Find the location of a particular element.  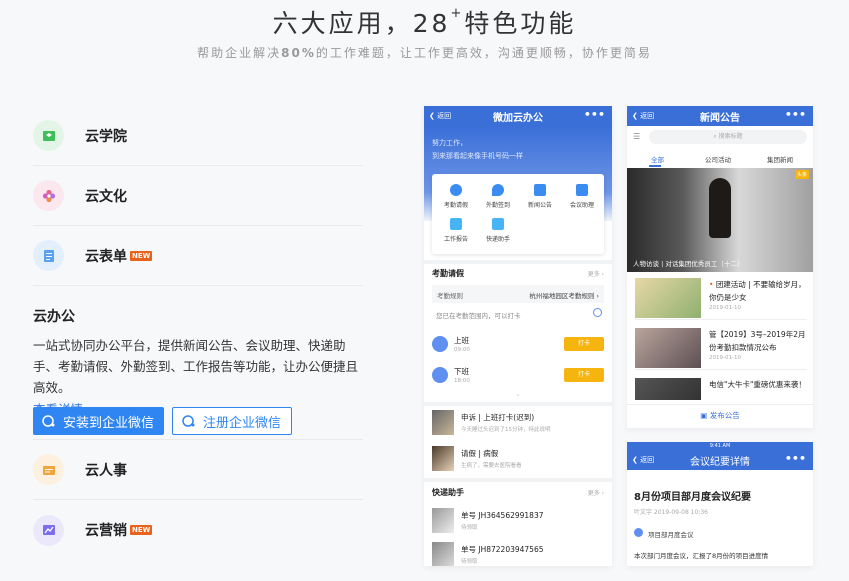

expanded-title: 云办公 is located at coordinates (54, 317).